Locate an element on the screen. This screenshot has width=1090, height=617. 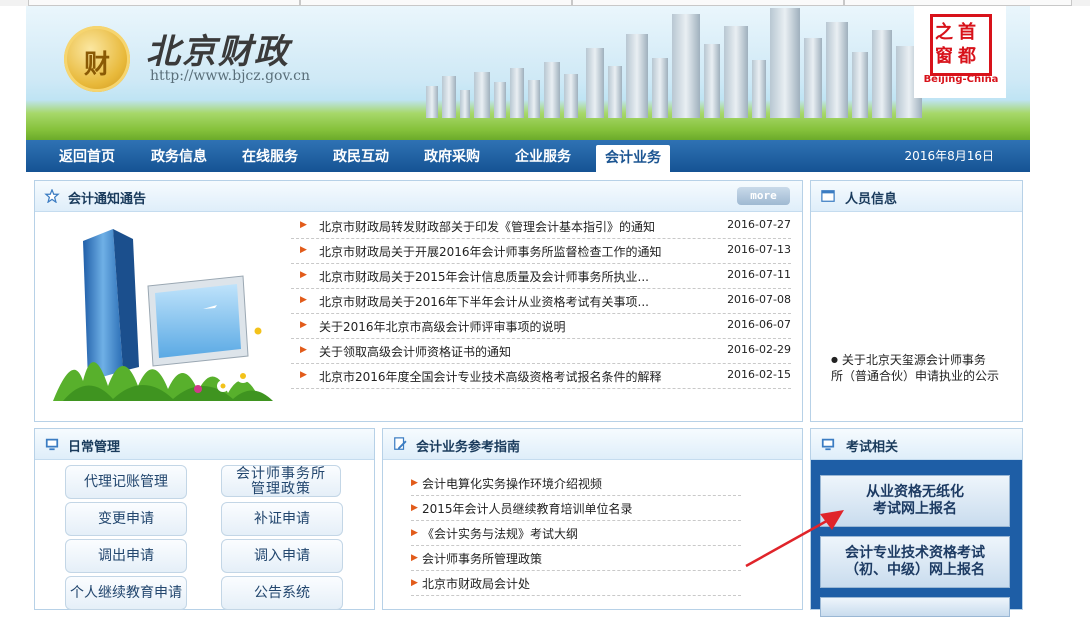
red-arrow-annotation is located at coordinates (794, 539).